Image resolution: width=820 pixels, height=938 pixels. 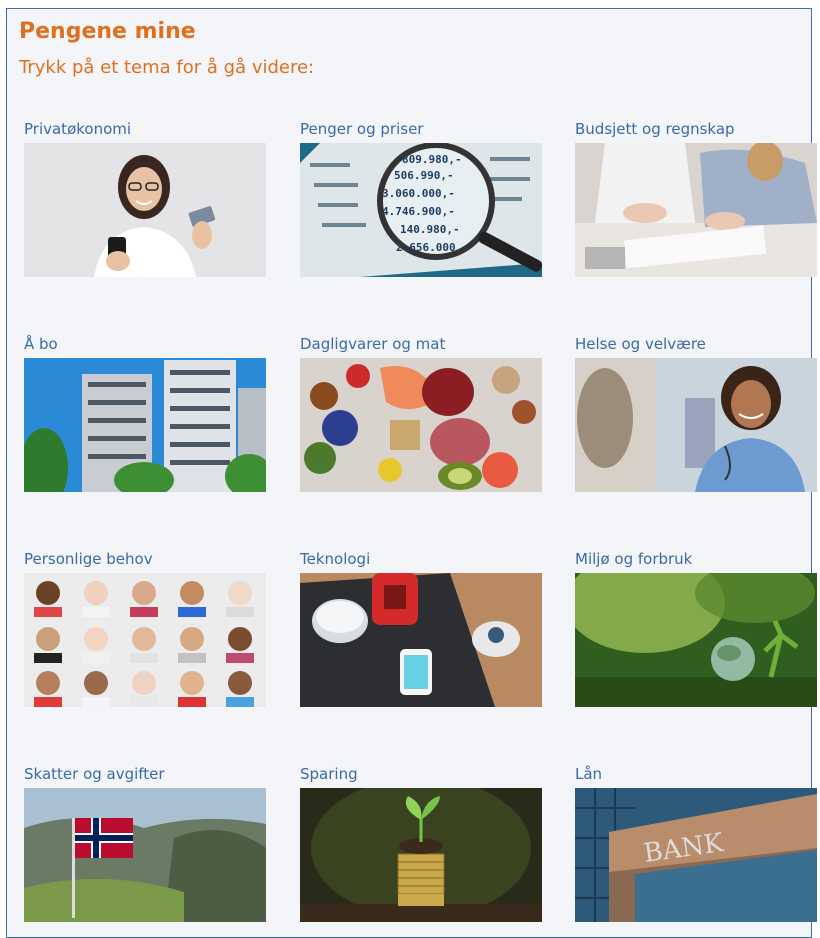 What do you see at coordinates (418, 211) in the screenshot?
I see `price-text: 4.746.900,-` at bounding box center [418, 211].